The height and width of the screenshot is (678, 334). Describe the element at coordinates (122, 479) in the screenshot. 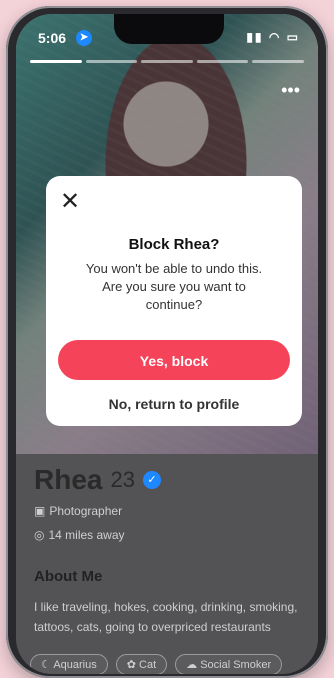

I see `profile-age: 23` at that location.